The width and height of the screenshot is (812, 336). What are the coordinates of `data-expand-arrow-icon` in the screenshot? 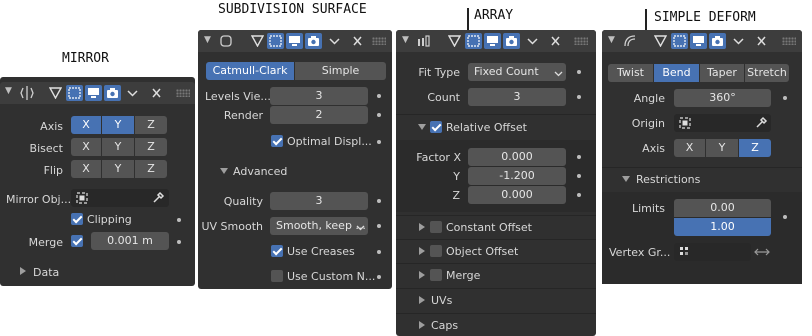 It's located at (23, 271).